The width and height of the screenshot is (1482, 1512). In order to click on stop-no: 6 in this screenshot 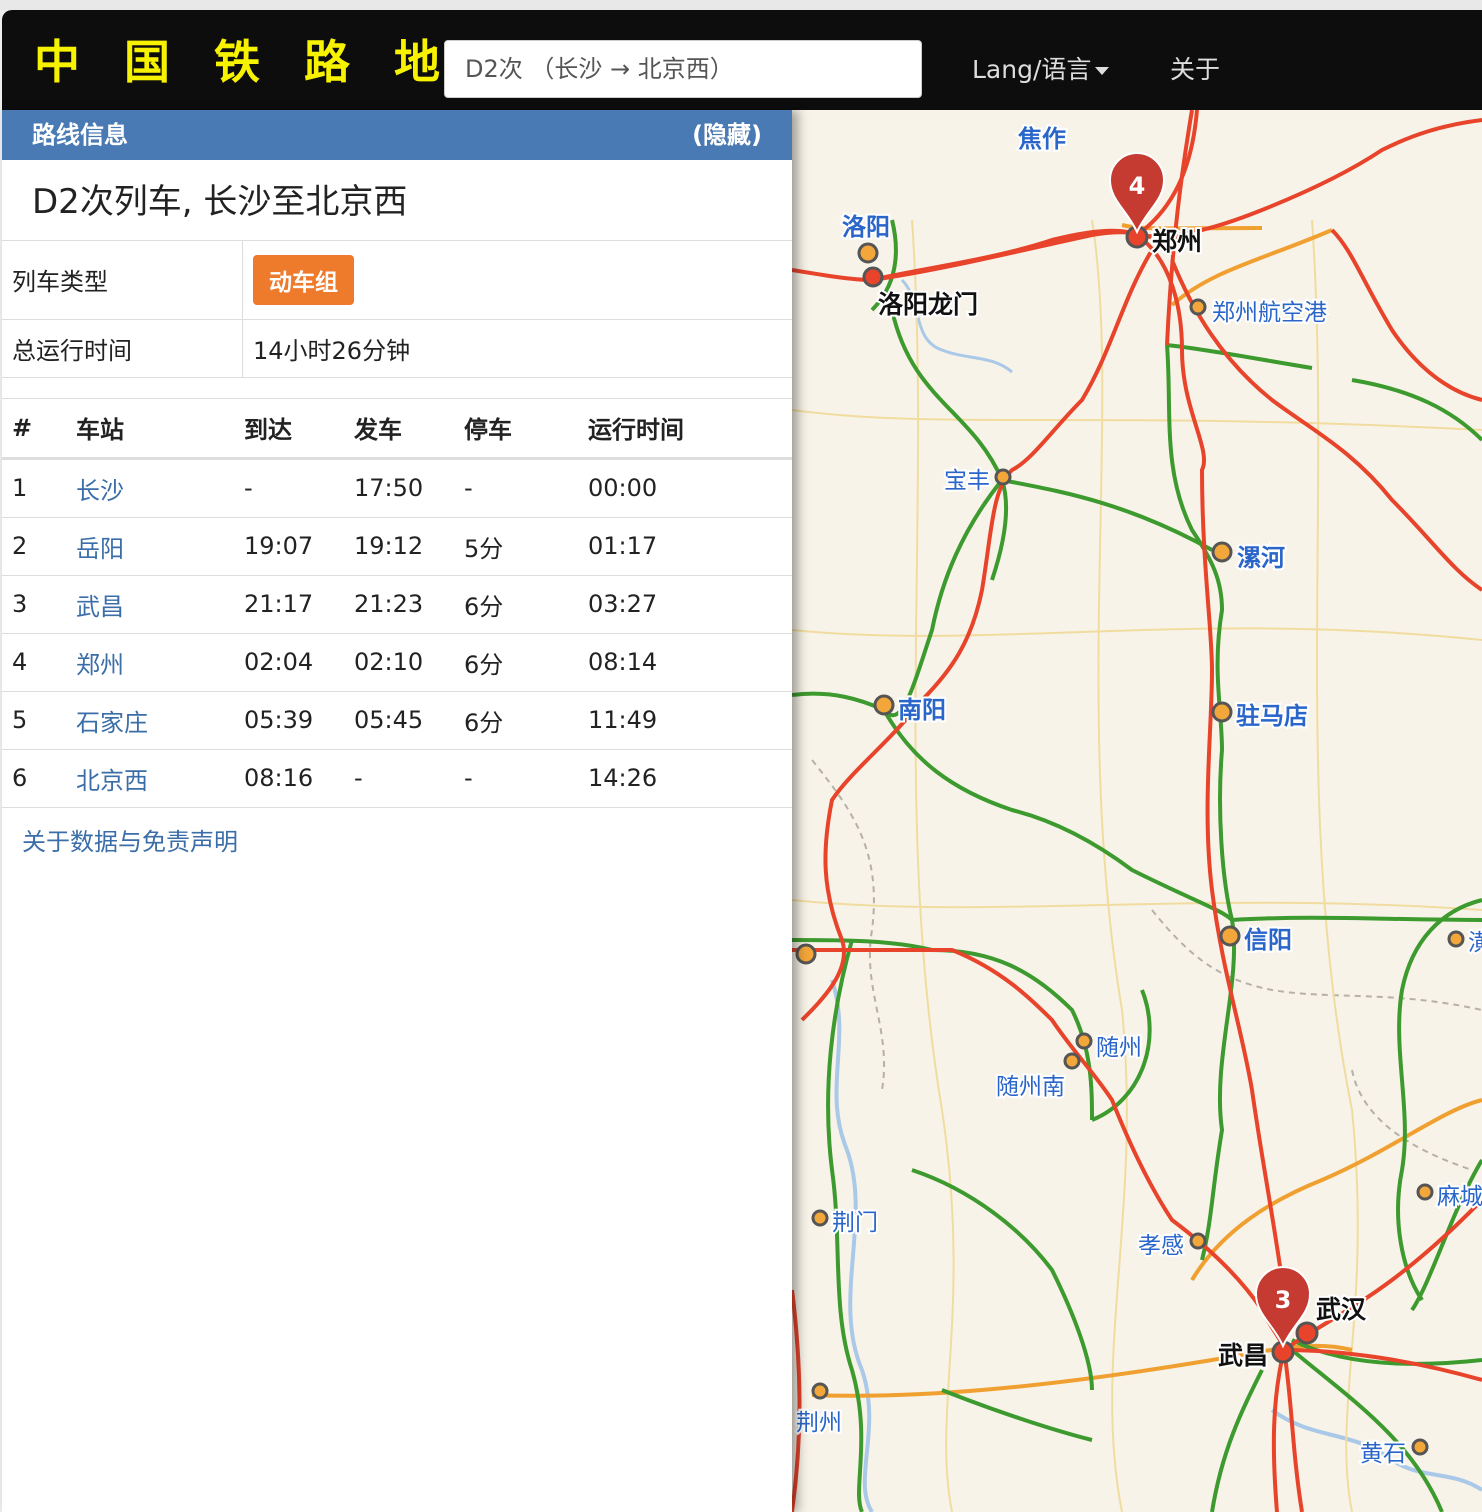, I will do `click(34, 778)`.